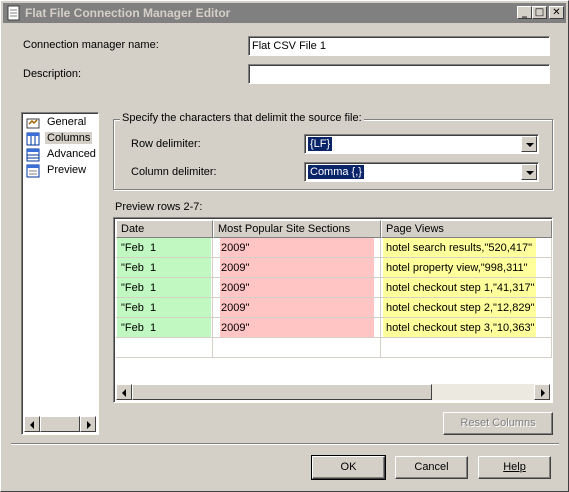  What do you see at coordinates (67, 122) in the screenshot?
I see `nav-label-general: General` at bounding box center [67, 122].